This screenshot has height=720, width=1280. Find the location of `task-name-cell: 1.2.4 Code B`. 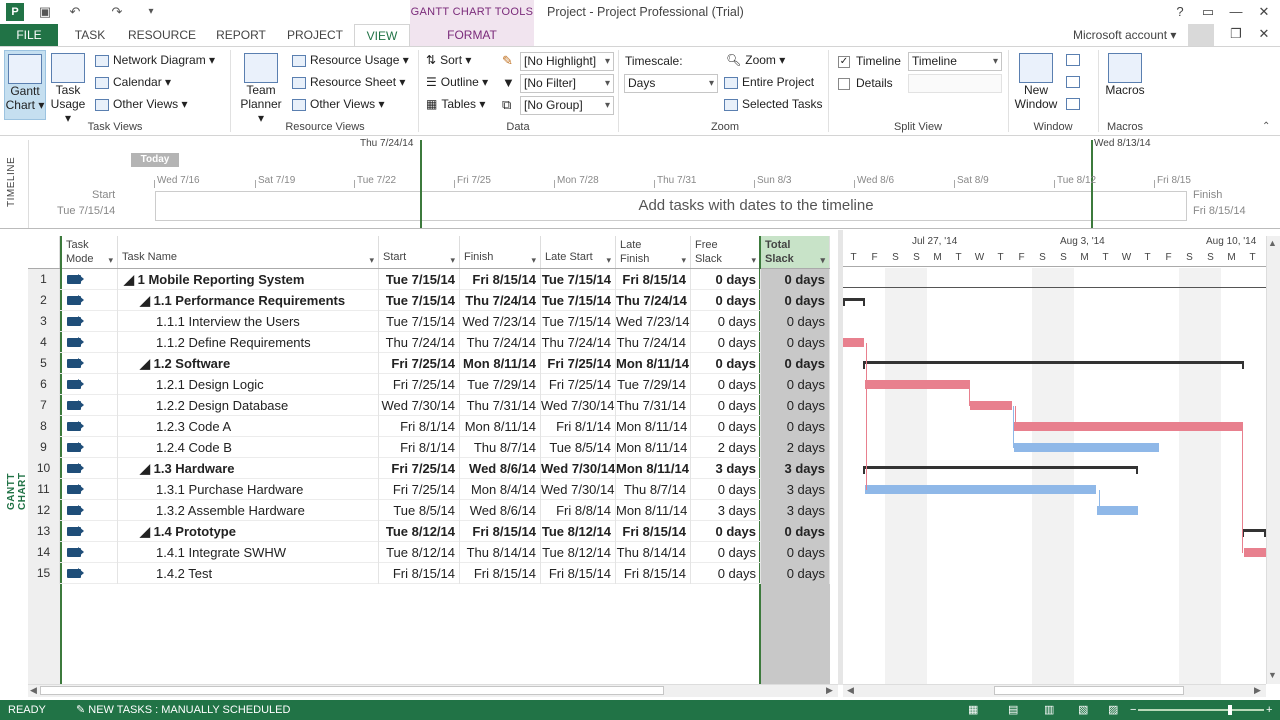

task-name-cell: 1.2.4 Code B is located at coordinates (248, 447).